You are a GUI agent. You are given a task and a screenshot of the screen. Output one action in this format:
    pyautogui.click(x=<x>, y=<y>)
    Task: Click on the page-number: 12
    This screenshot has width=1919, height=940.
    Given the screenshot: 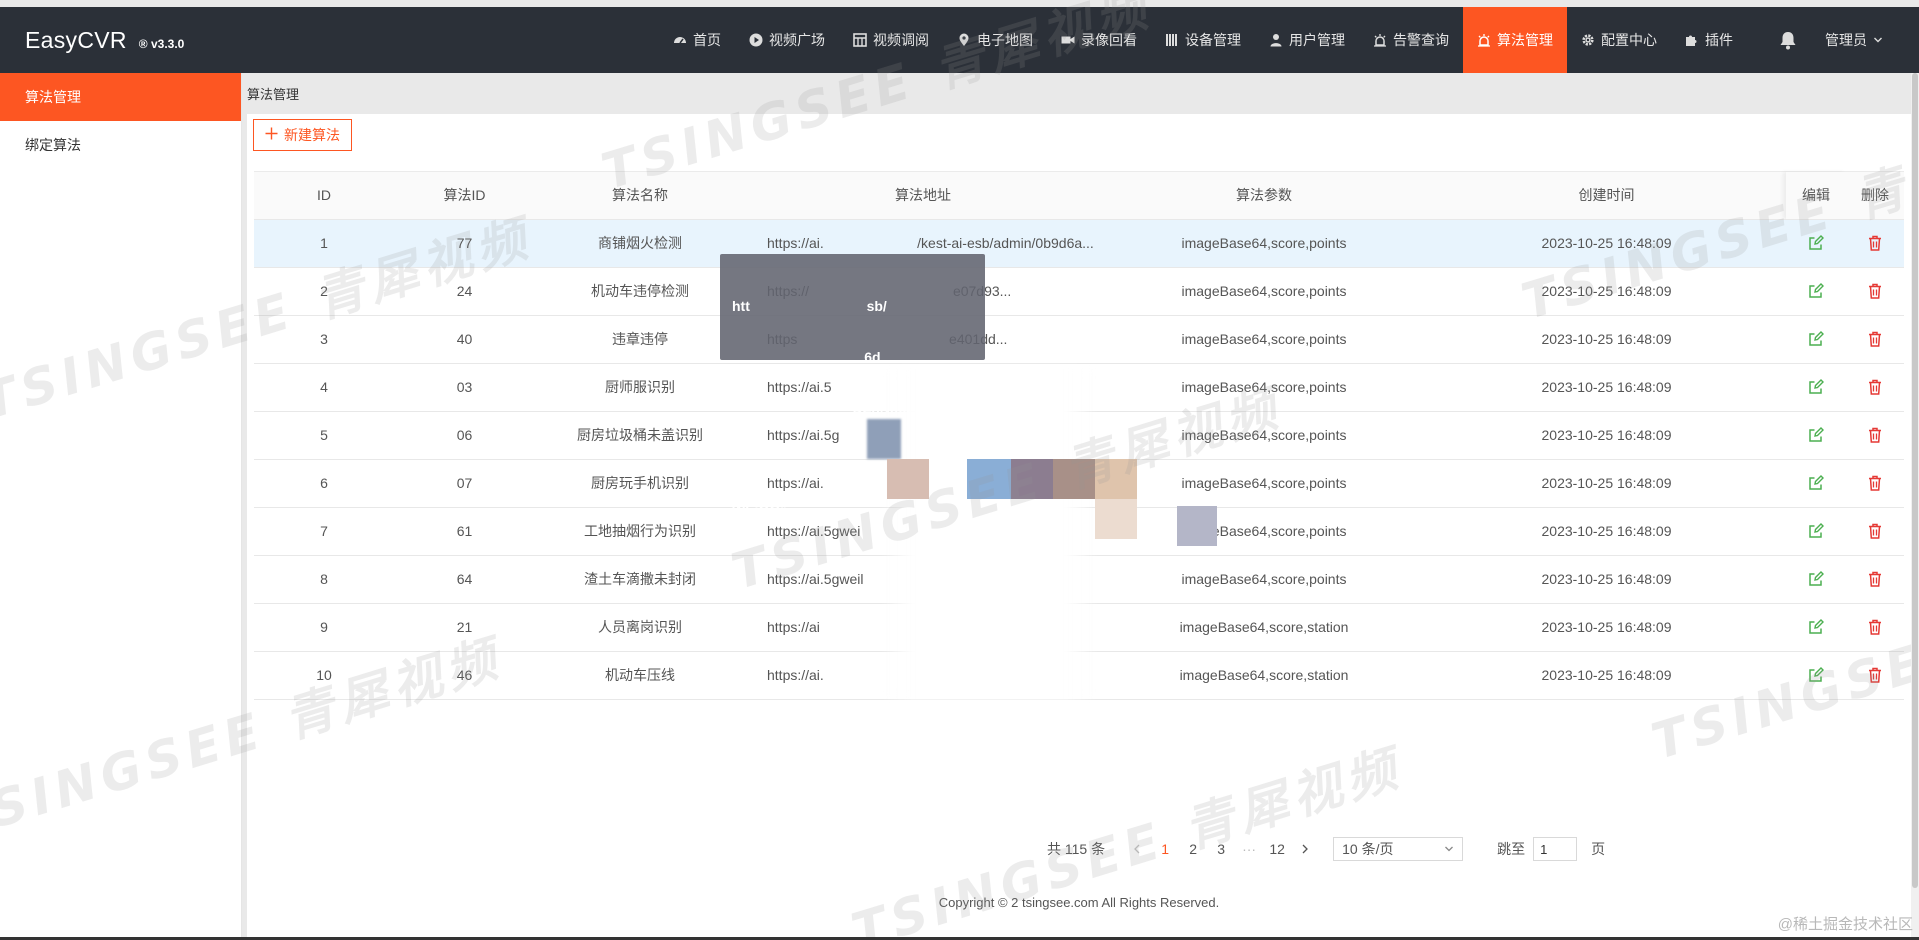 What is the action you would take?
    pyautogui.click(x=1277, y=849)
    